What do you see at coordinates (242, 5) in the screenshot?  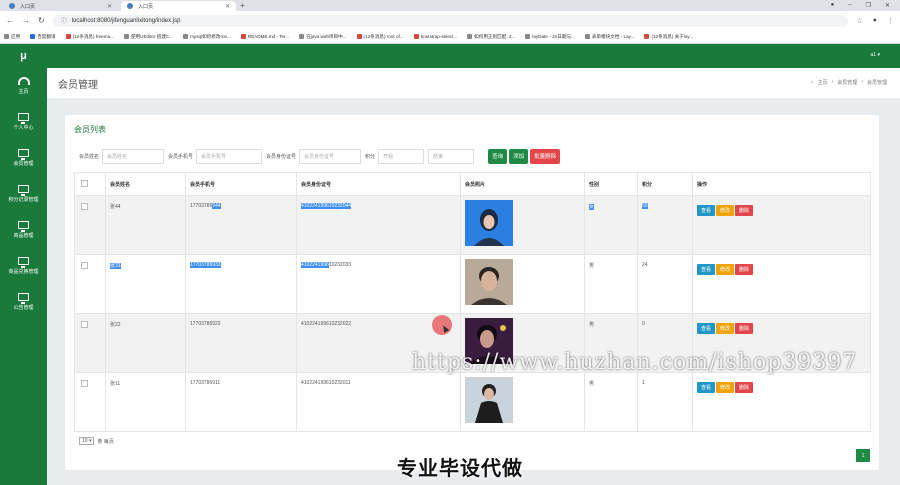 I see `new-tab-button: +` at bounding box center [242, 5].